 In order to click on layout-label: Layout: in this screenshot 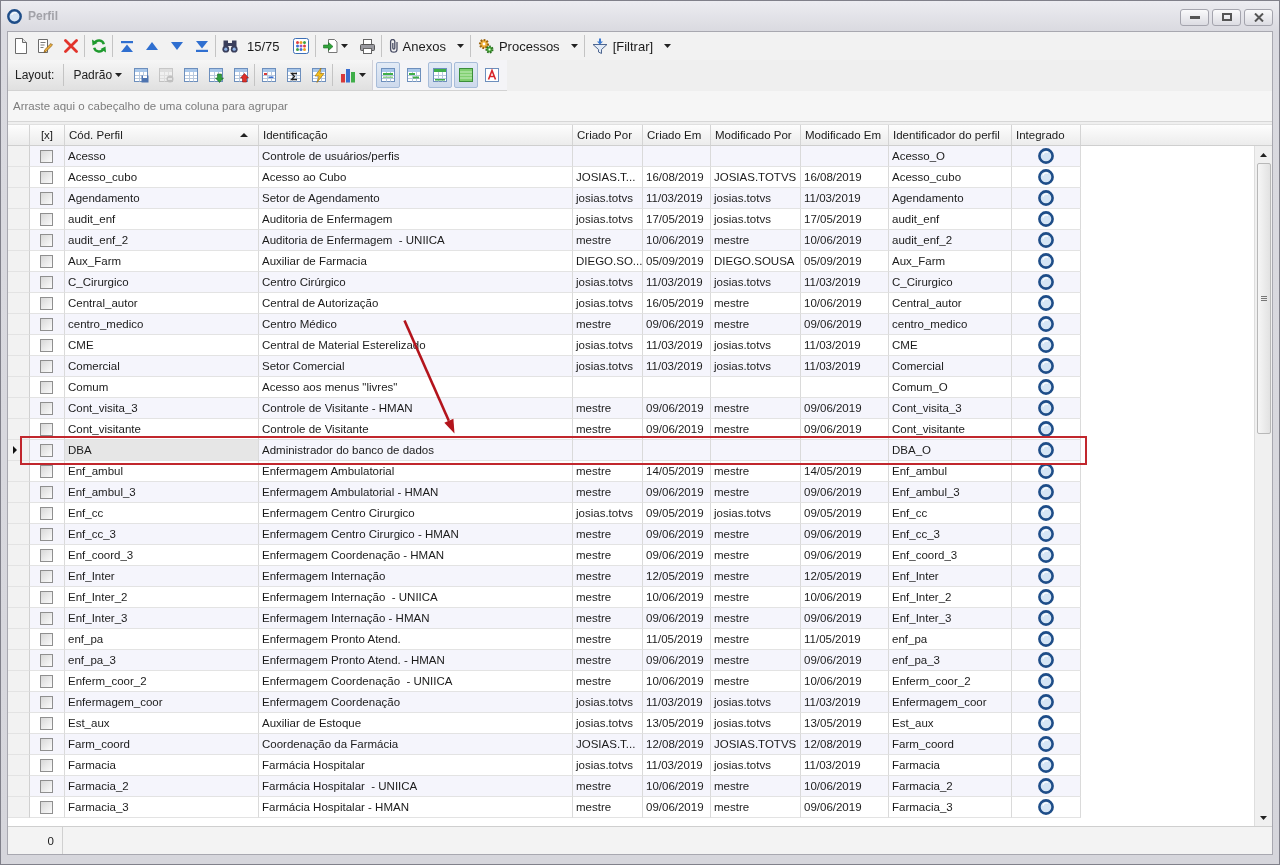, I will do `click(35, 75)`.